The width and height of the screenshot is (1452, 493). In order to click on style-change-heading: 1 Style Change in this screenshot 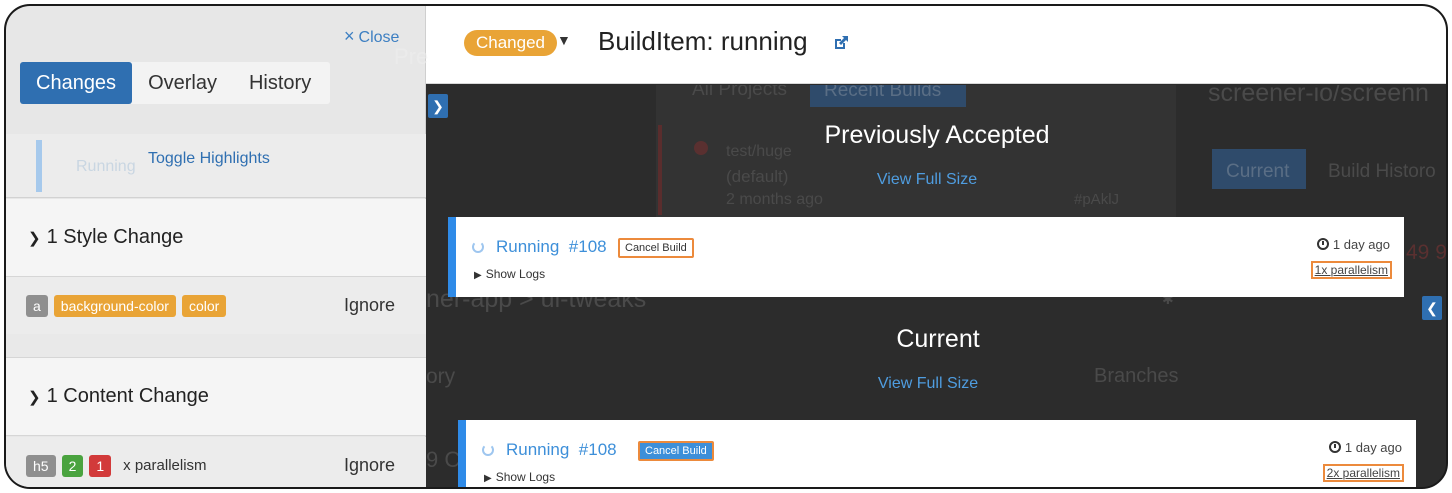, I will do `click(115, 237)`.